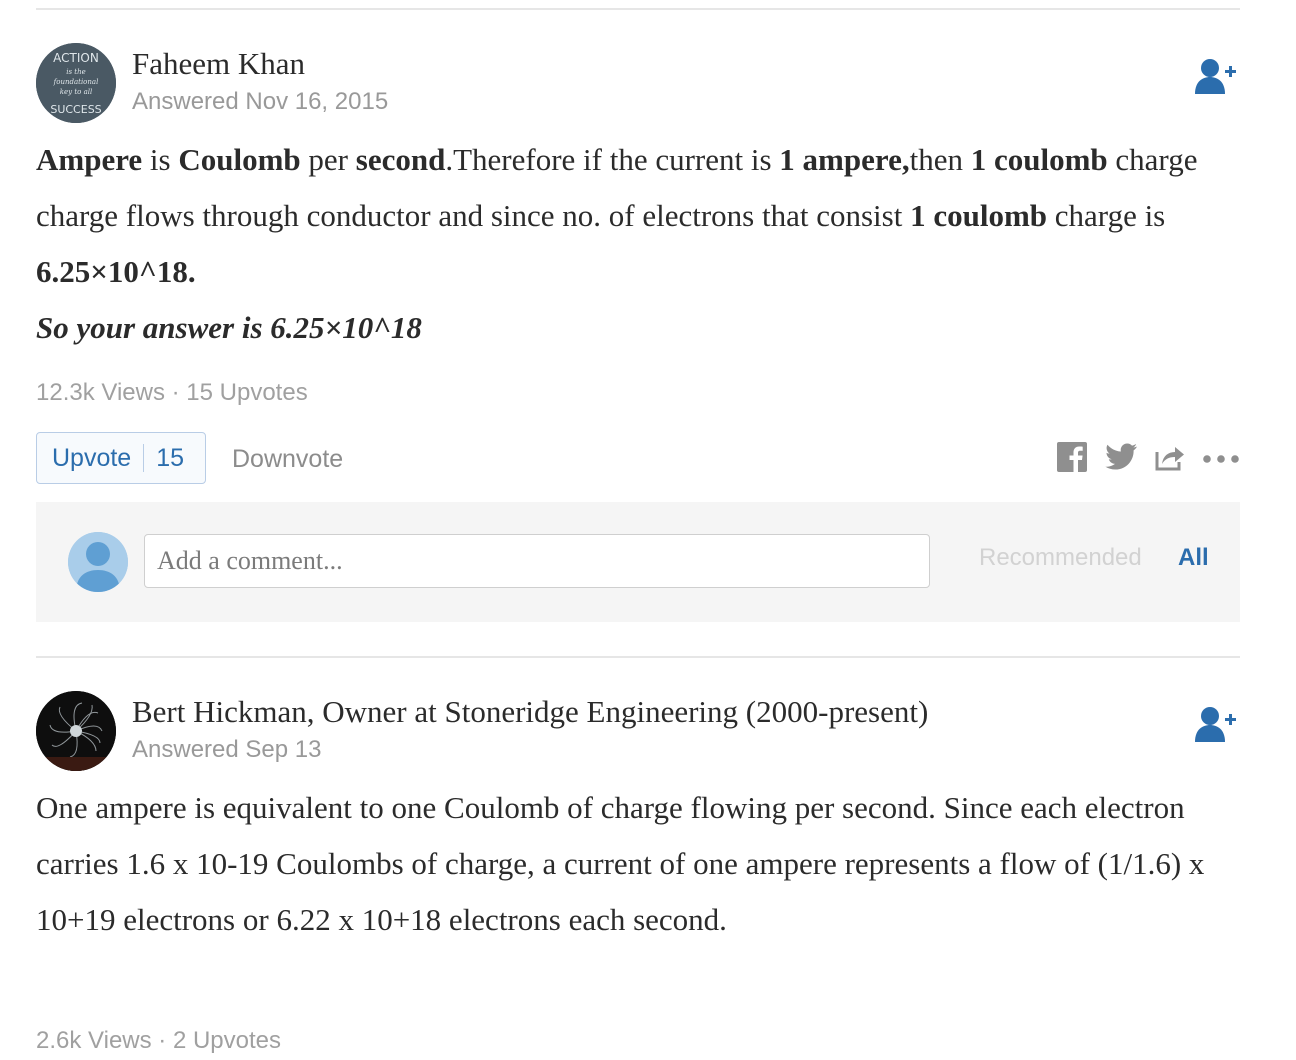 This screenshot has height=1060, width=1296. I want to click on answer-text-segment: .Therefore if the current is, so click(612, 159).